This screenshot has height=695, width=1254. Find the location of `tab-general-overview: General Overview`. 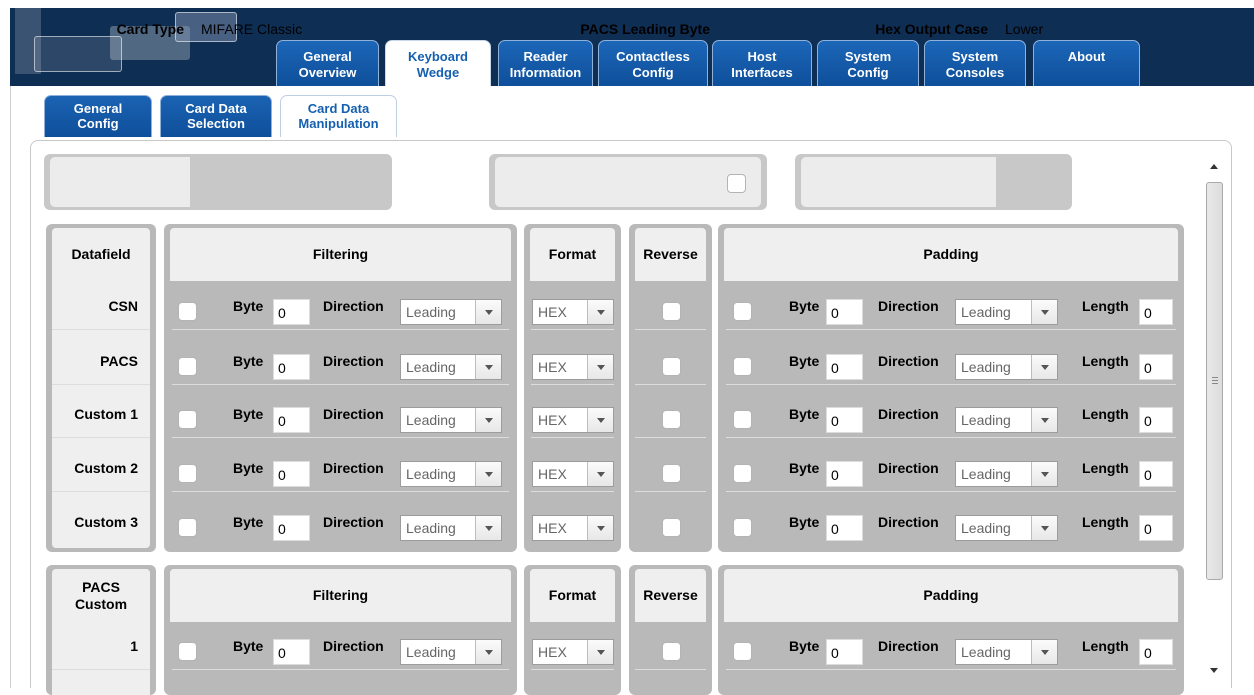

tab-general-overview: General Overview is located at coordinates (327, 63).